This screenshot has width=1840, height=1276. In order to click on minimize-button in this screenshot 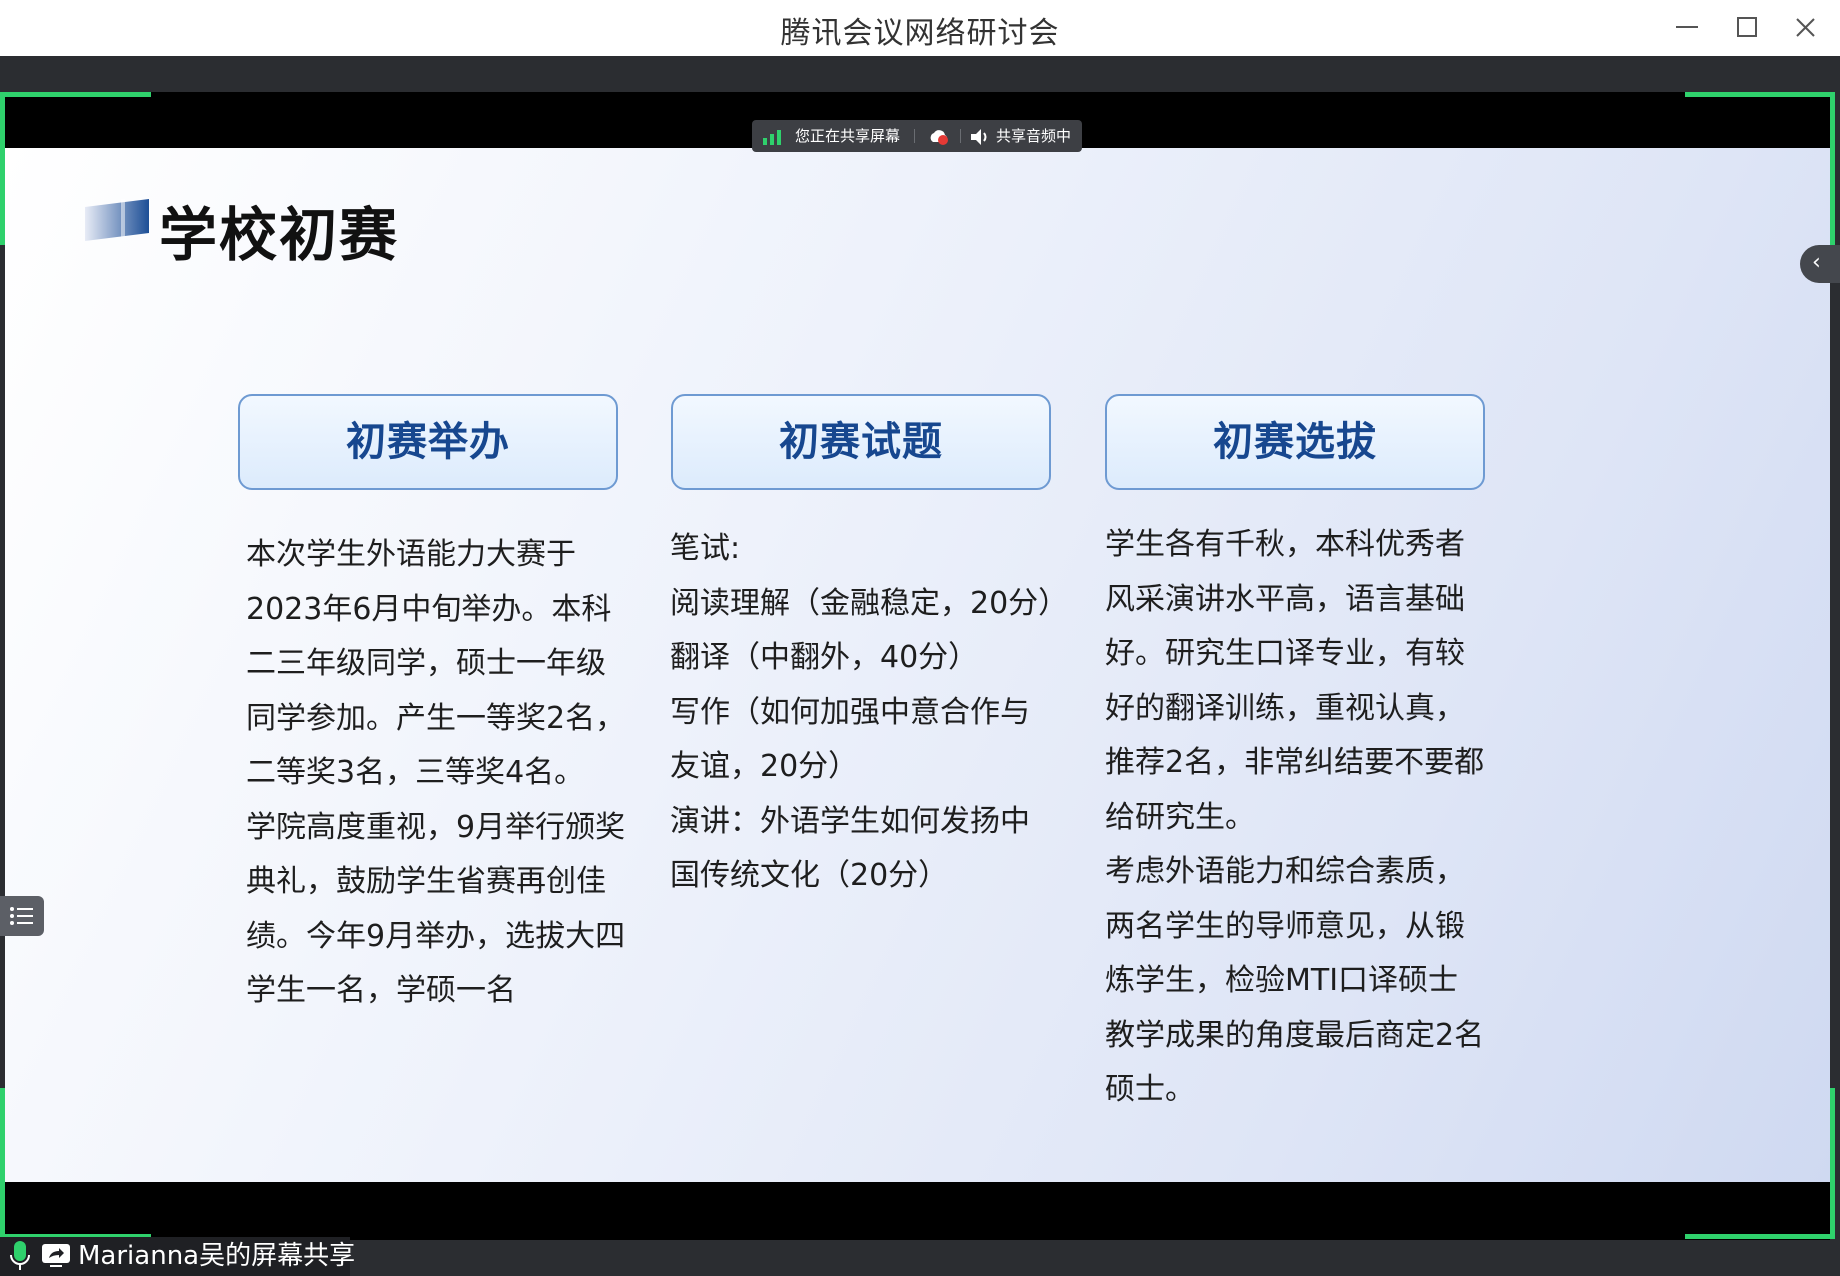, I will do `click(1688, 28)`.